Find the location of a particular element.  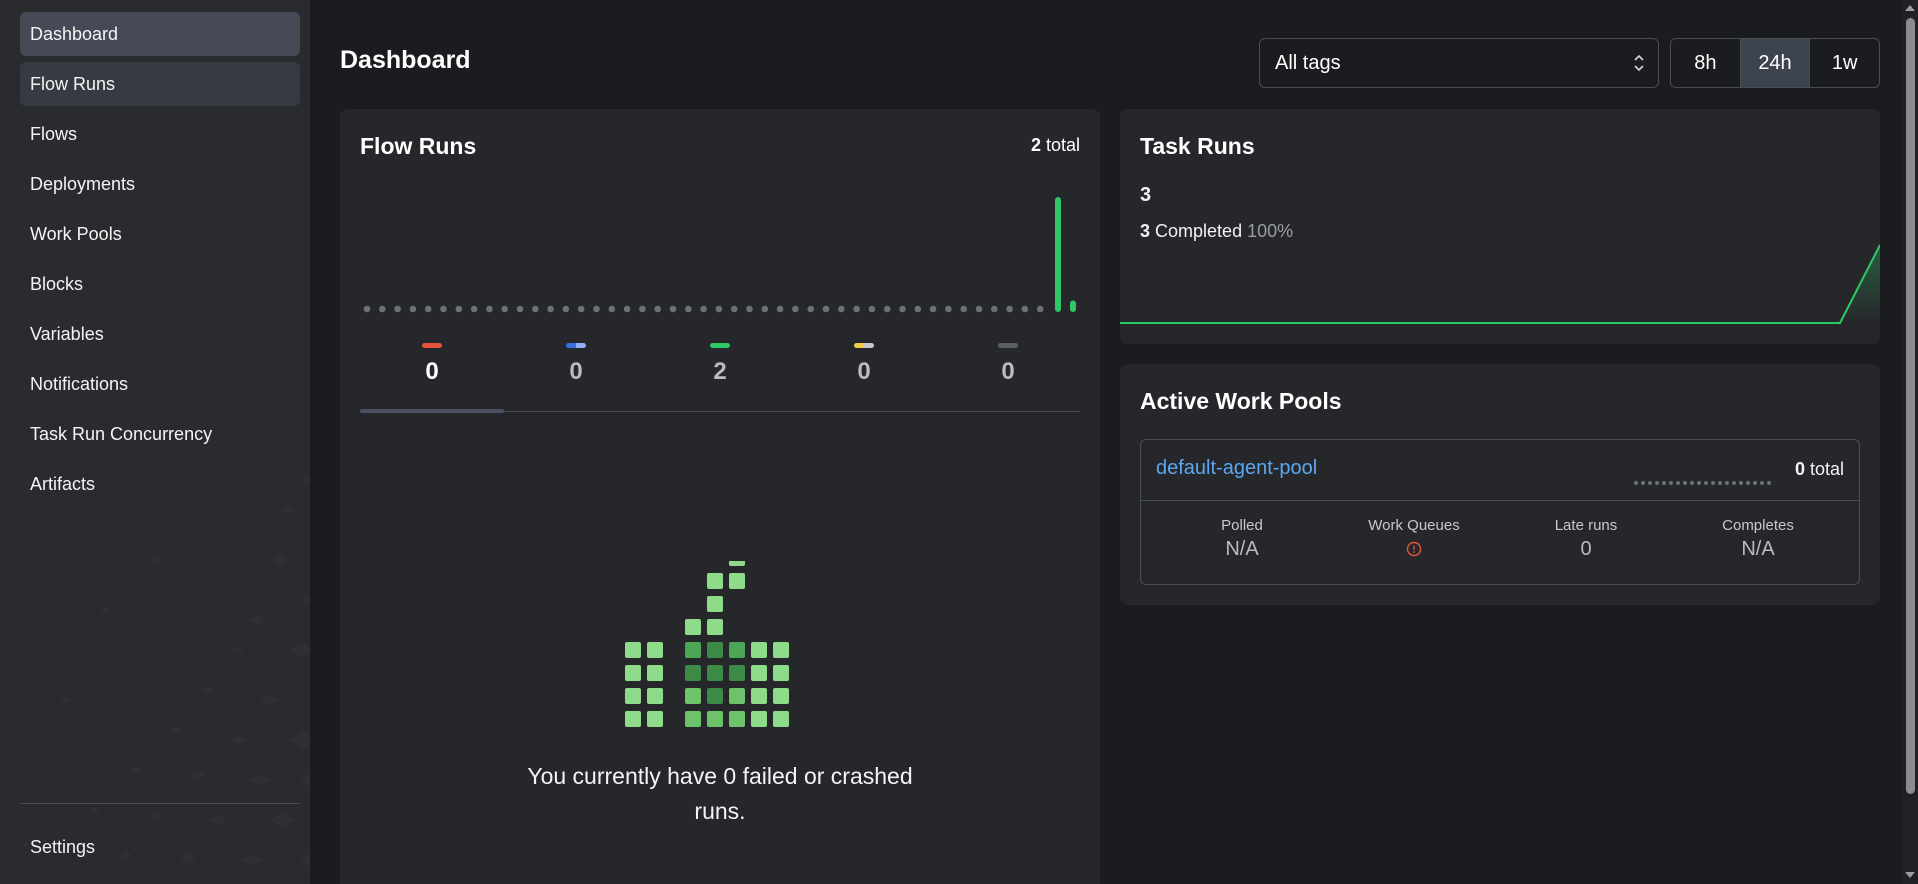

history-bar is located at coordinates (1058, 254).